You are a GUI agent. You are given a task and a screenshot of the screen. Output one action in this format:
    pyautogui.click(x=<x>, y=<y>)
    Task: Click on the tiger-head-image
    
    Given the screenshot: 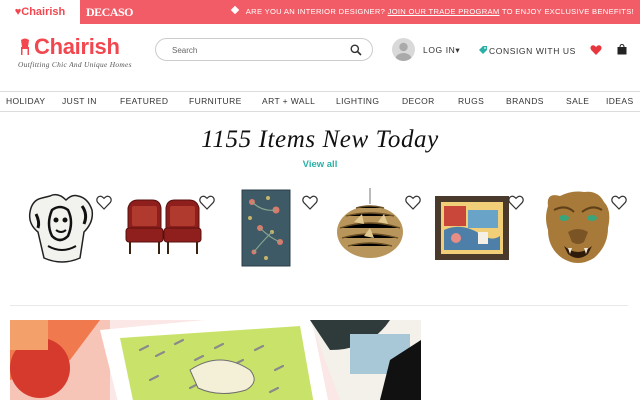 What is the action you would take?
    pyautogui.click(x=578, y=227)
    